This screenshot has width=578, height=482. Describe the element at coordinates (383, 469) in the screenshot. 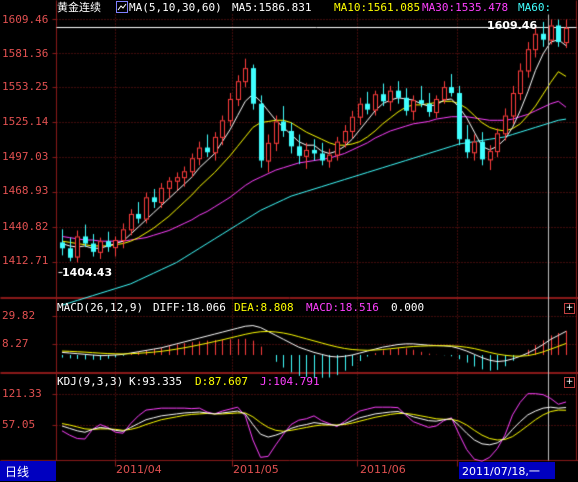

I see `x-date-label: 2011/06` at that location.